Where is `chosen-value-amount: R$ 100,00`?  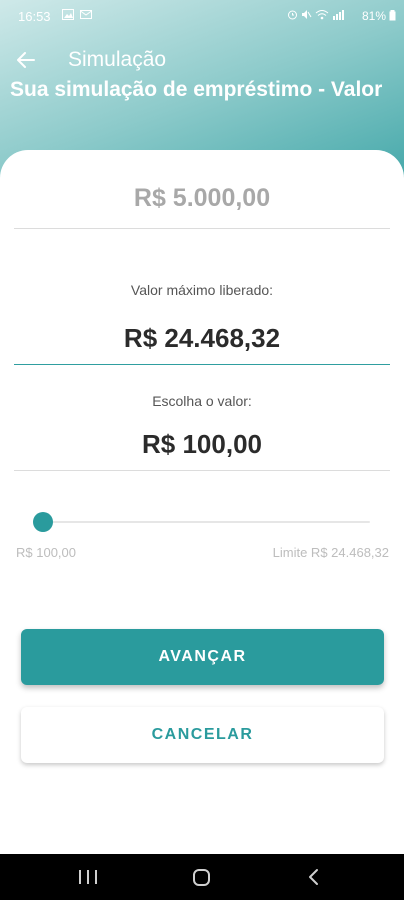 chosen-value-amount: R$ 100,00 is located at coordinates (202, 446).